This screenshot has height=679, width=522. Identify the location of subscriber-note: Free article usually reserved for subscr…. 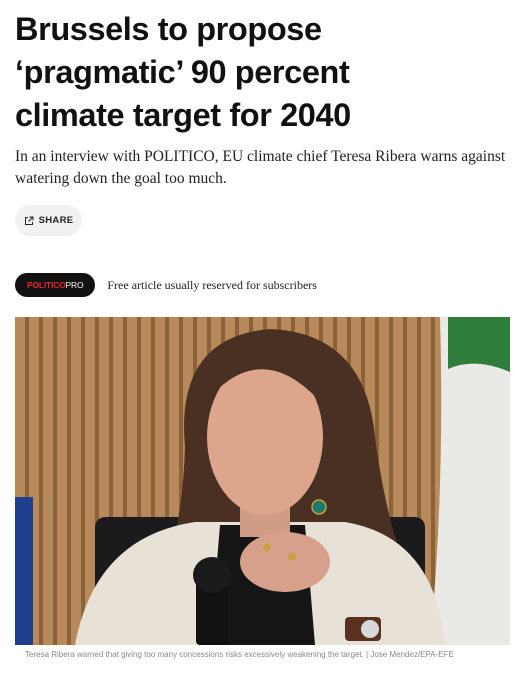
(212, 284).